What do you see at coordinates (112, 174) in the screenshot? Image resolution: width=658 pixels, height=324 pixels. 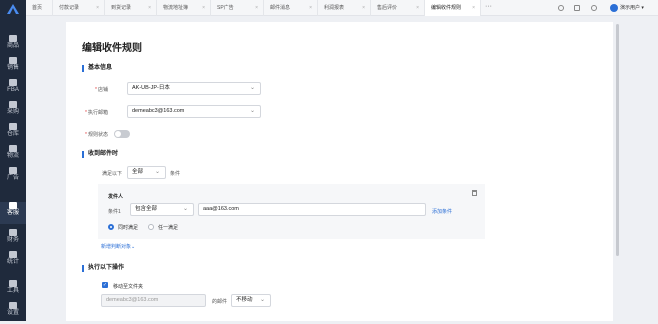 I see `satisfy-prefix: 满足以下` at bounding box center [112, 174].